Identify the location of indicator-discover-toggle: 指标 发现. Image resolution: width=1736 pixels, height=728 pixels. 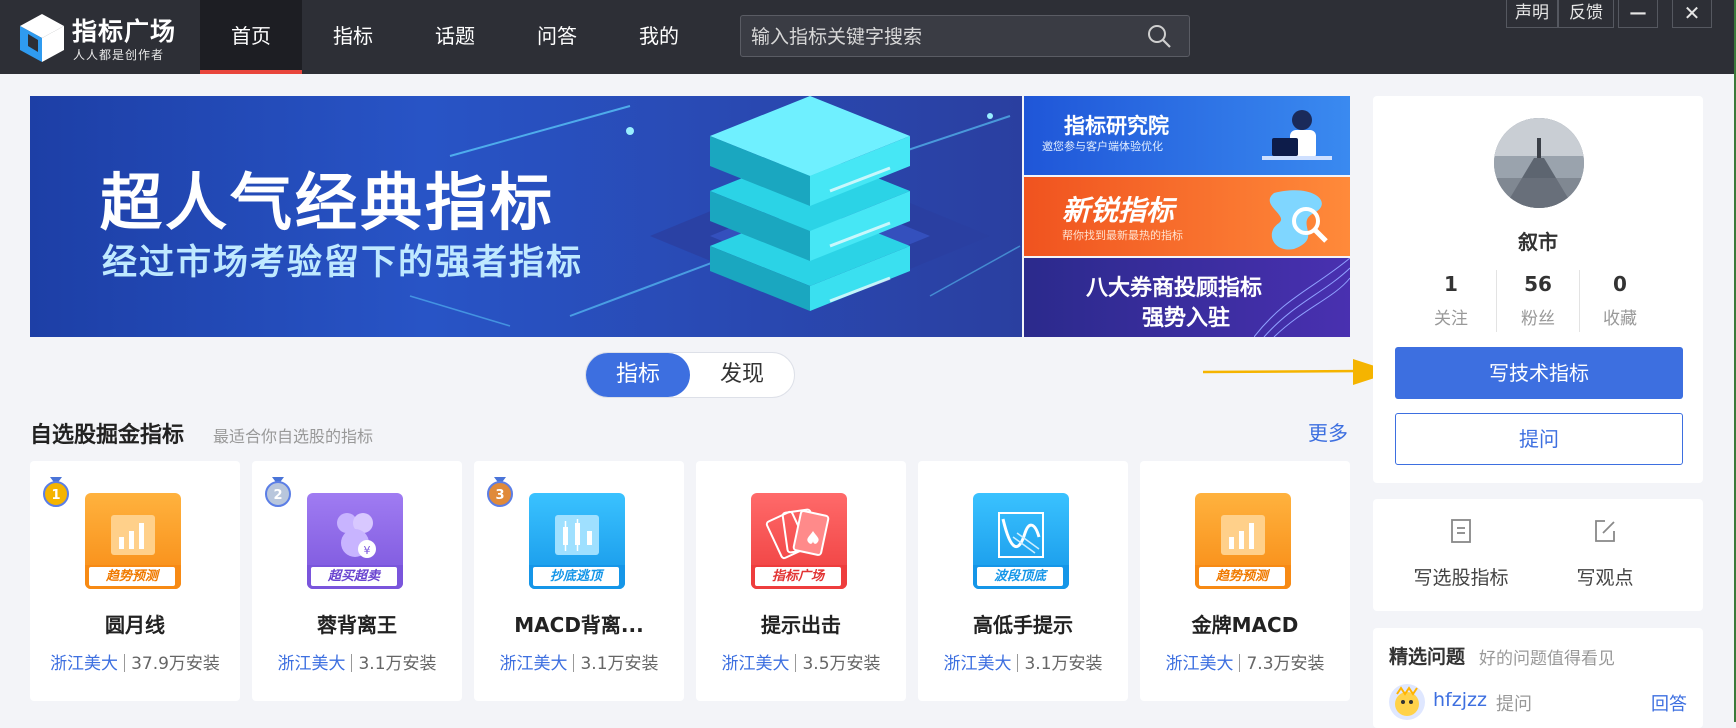
(690, 375).